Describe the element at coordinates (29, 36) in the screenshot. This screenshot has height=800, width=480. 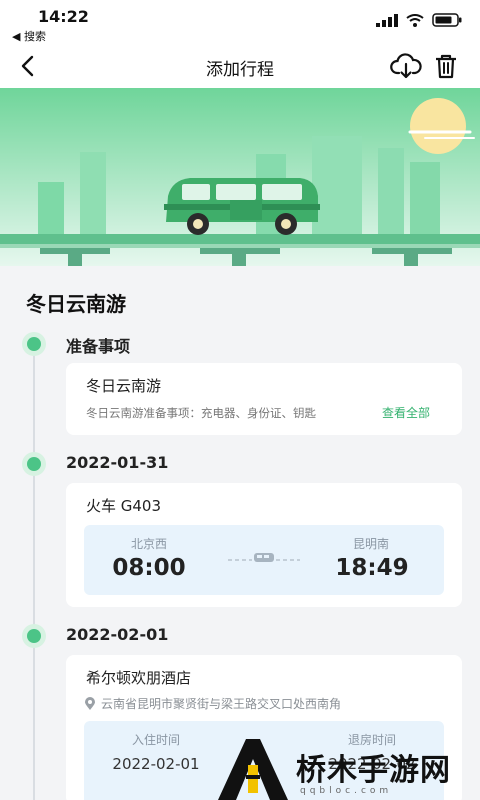
I see `back-to-app-link: ◀ 搜索` at that location.